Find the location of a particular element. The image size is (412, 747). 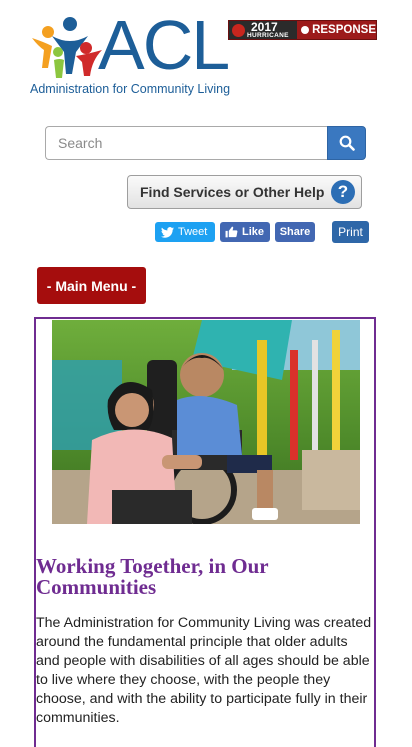

thumbs-up-icon is located at coordinates (231, 232).